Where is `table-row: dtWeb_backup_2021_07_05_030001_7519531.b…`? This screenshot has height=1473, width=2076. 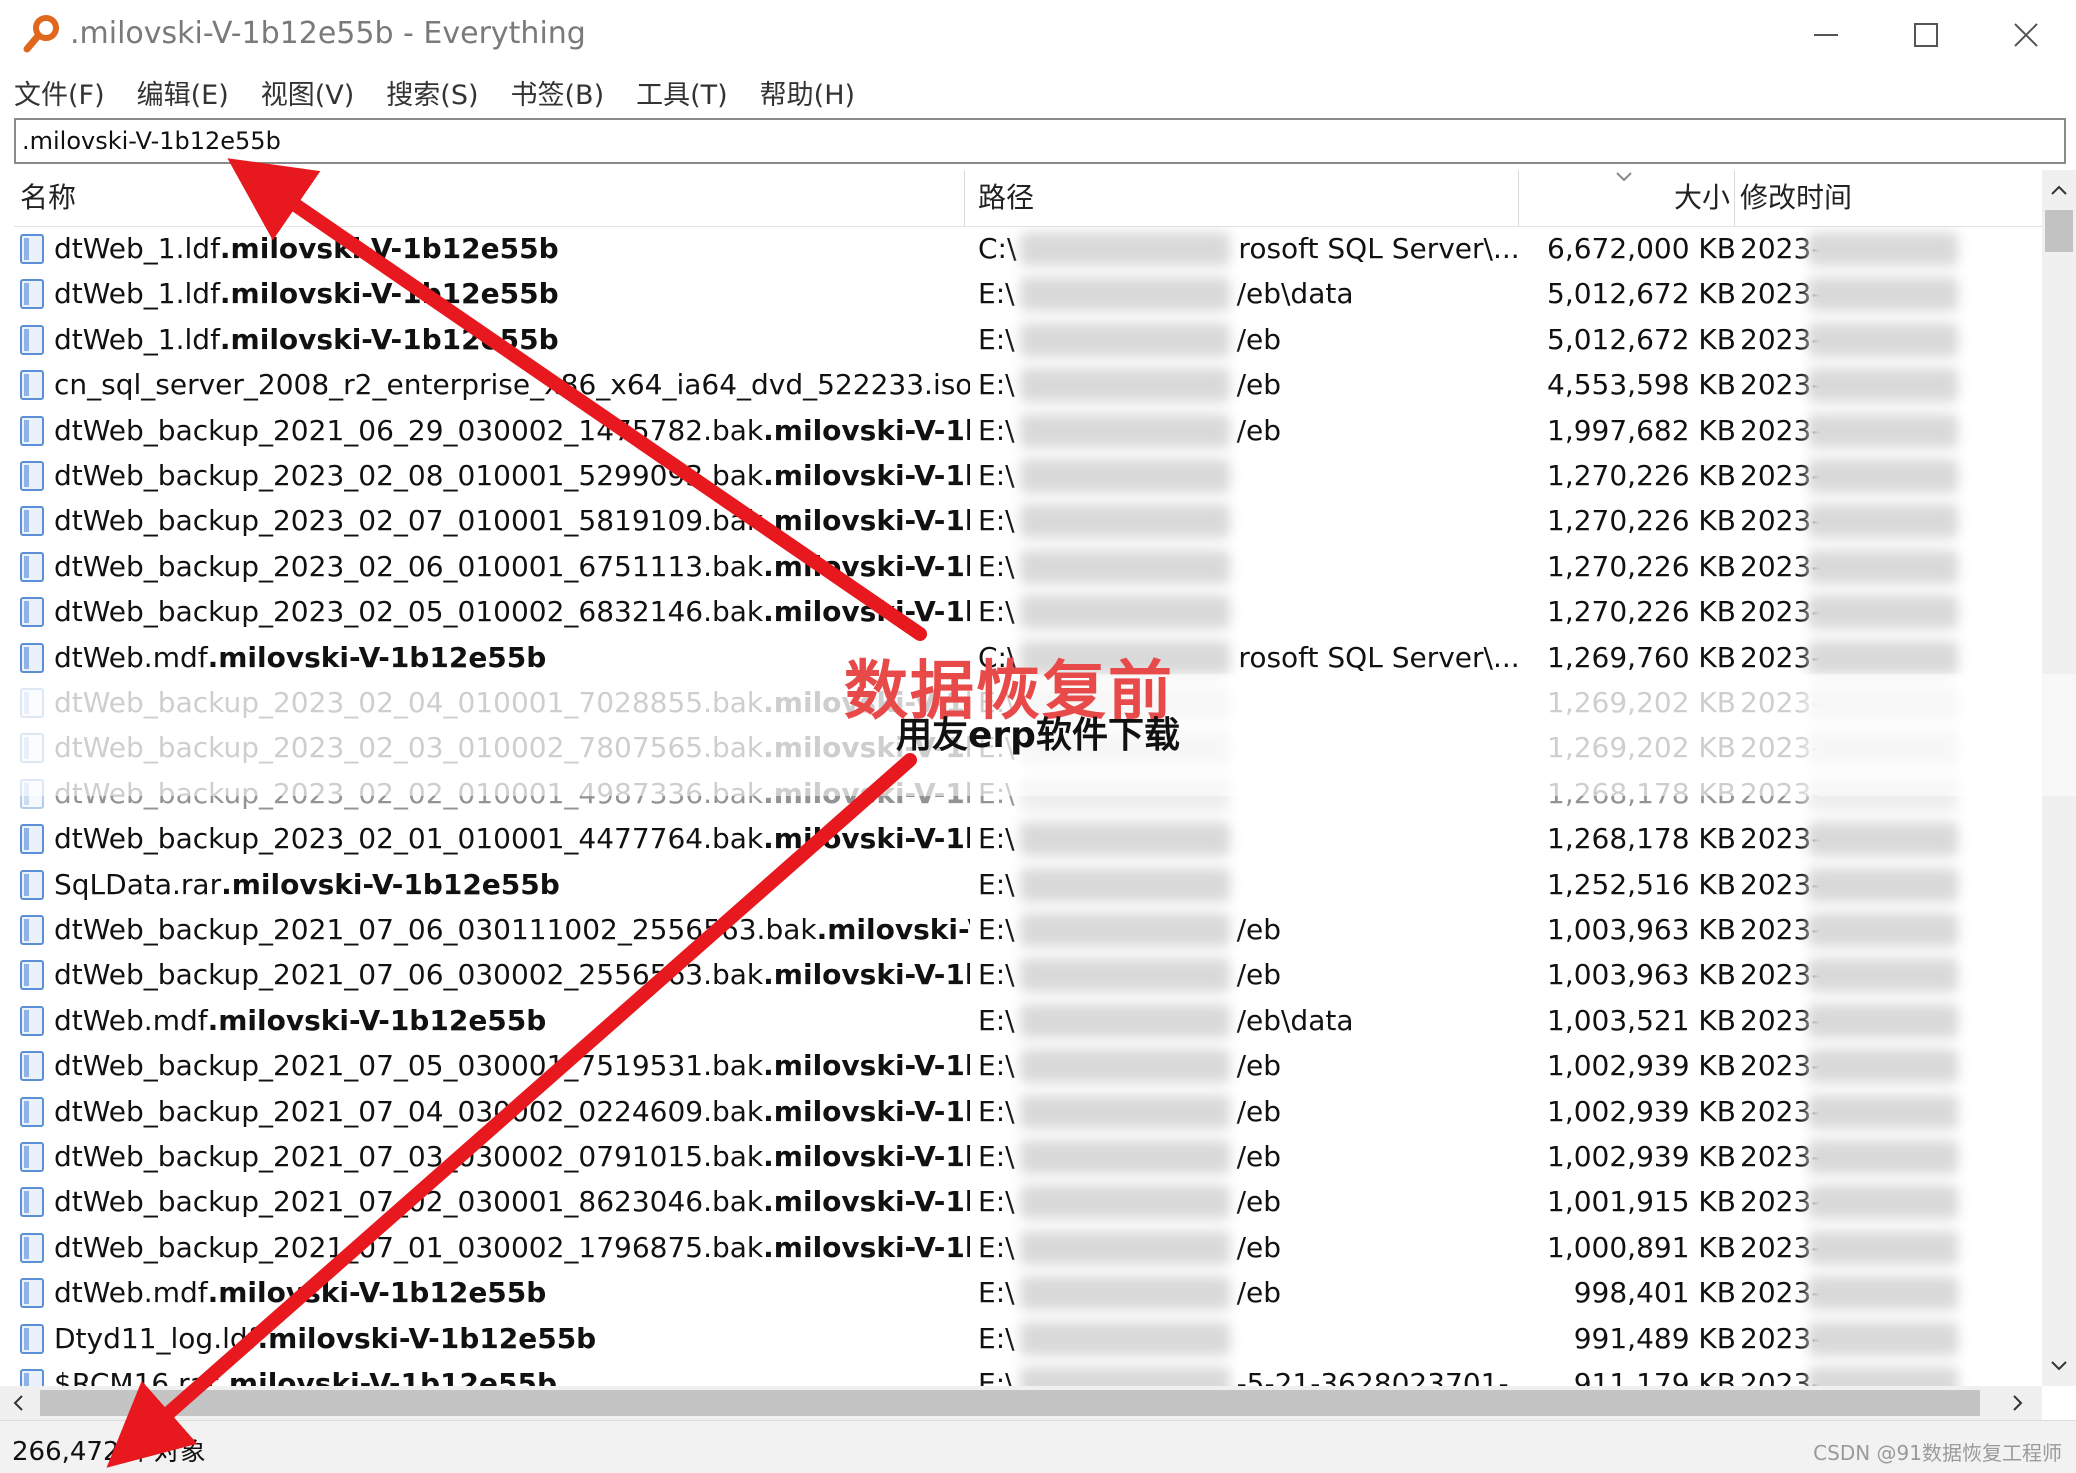 table-row: dtWeb_backup_2021_07_05_030001_7519531.b… is located at coordinates (1028, 1065).